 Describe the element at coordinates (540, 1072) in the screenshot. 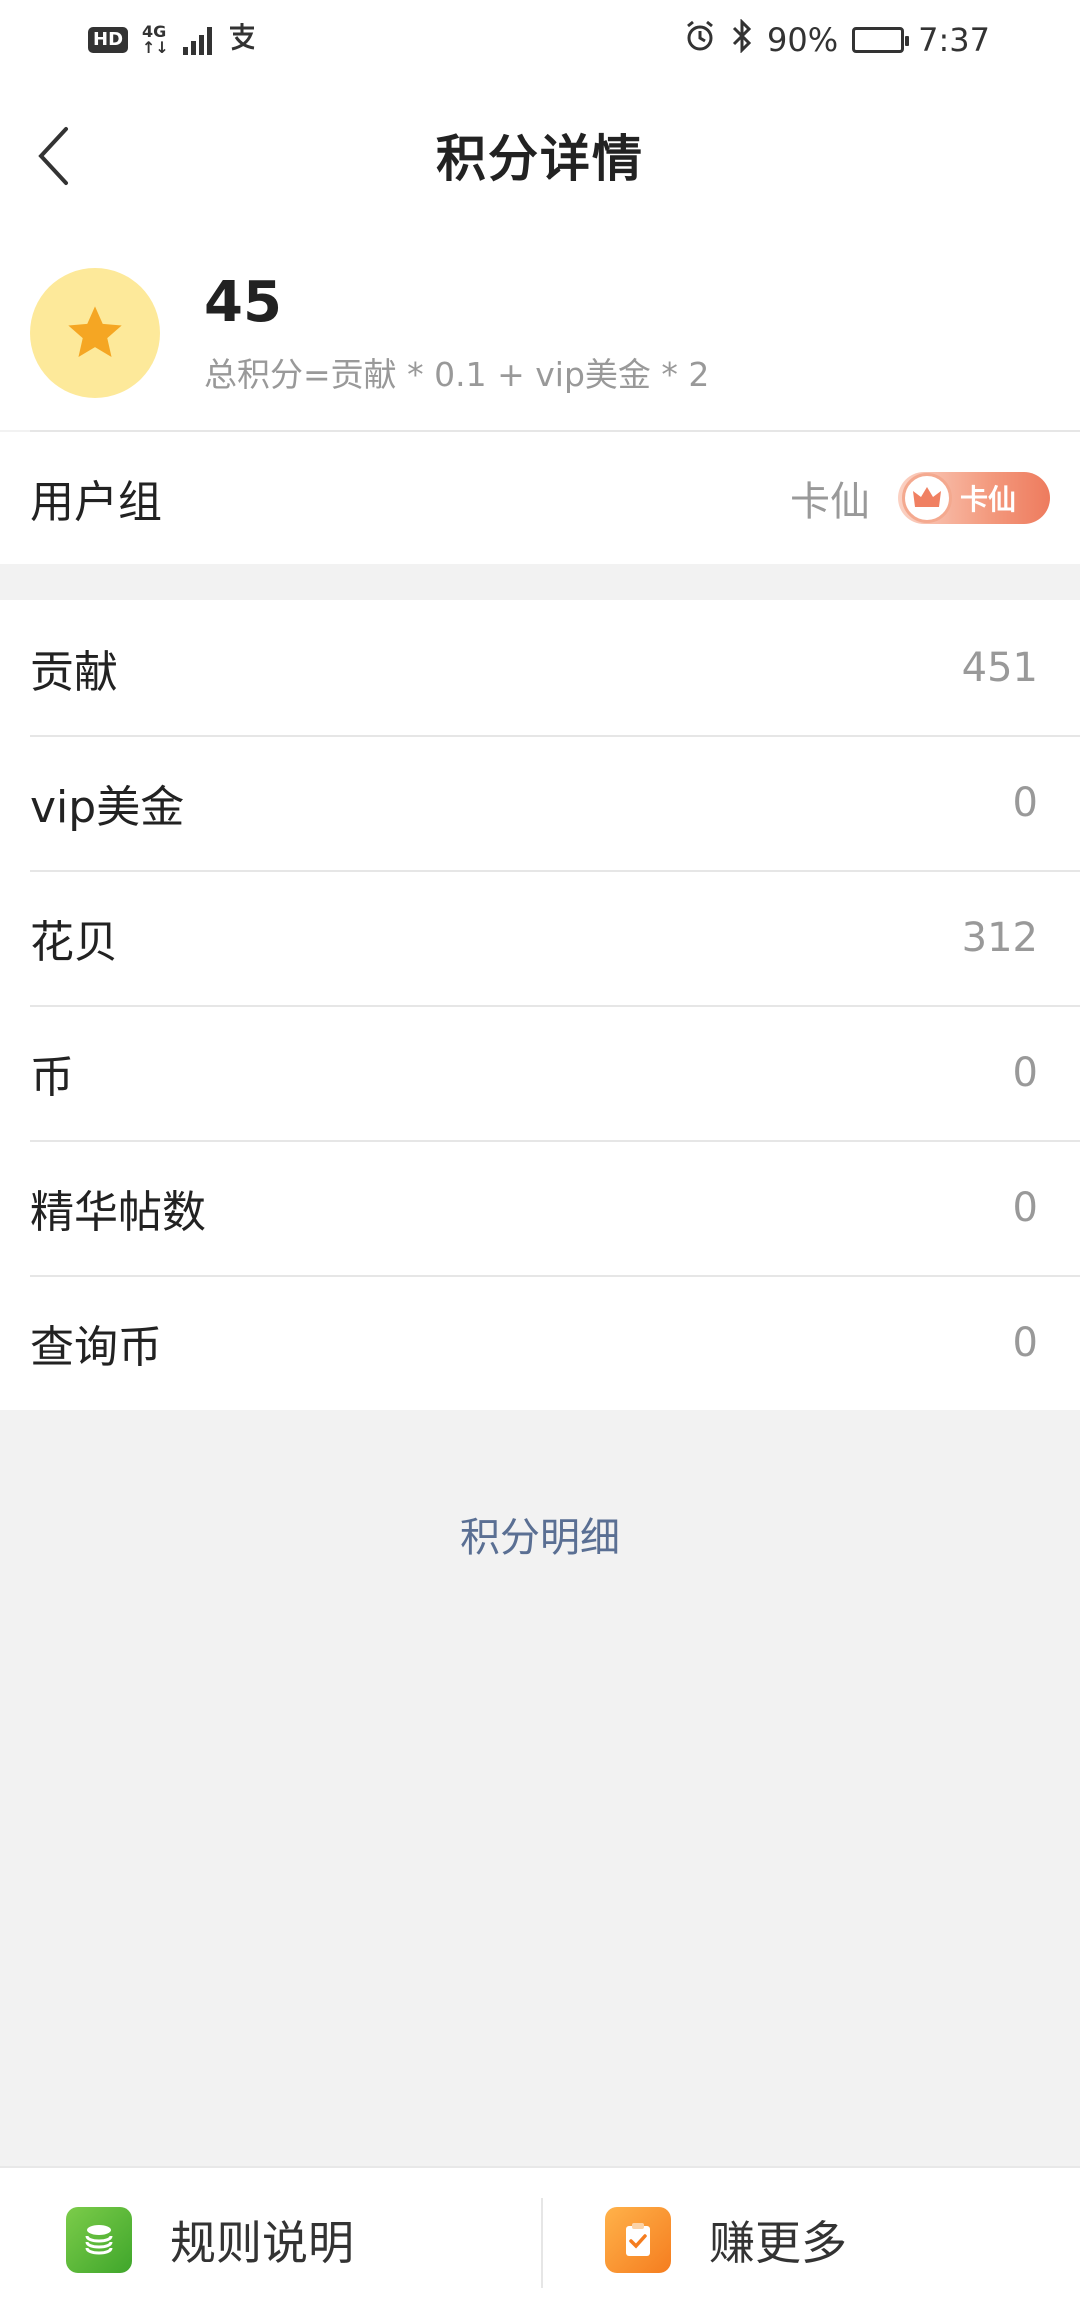

I see `stat-row-coins: 币 0` at that location.